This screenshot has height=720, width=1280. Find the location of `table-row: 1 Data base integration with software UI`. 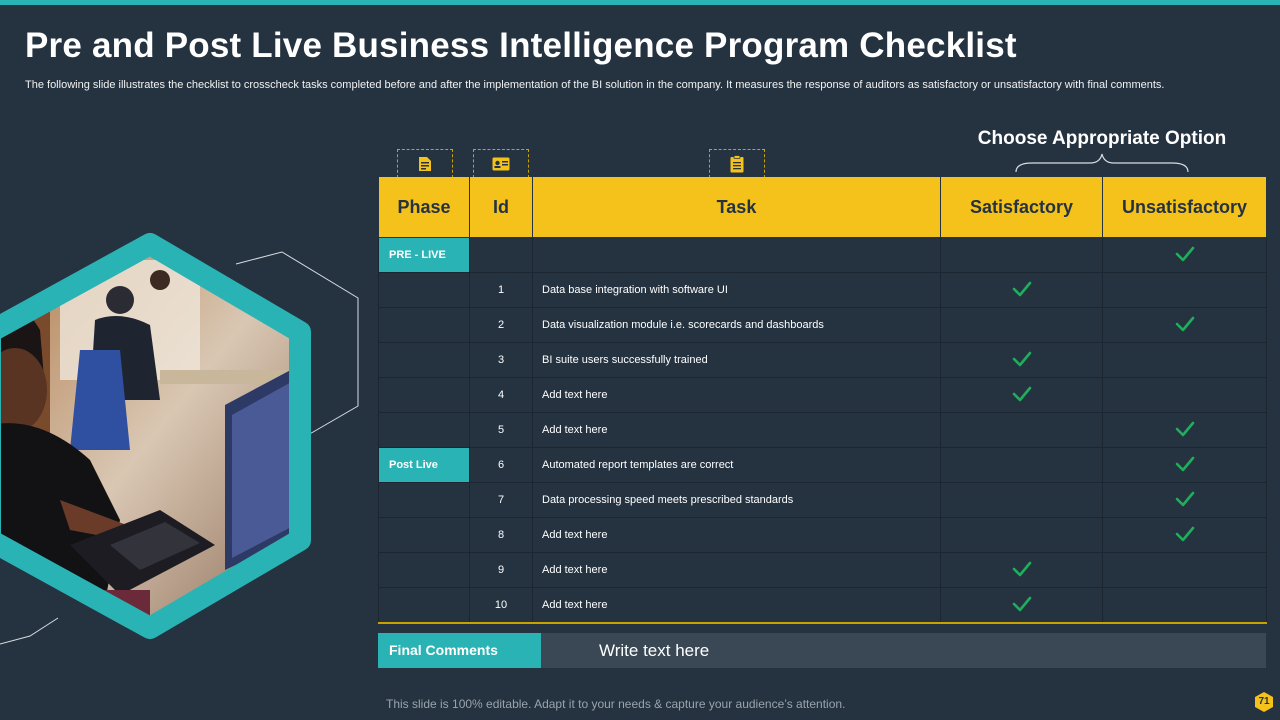

table-row: 1 Data base integration with software UI is located at coordinates (822, 290).